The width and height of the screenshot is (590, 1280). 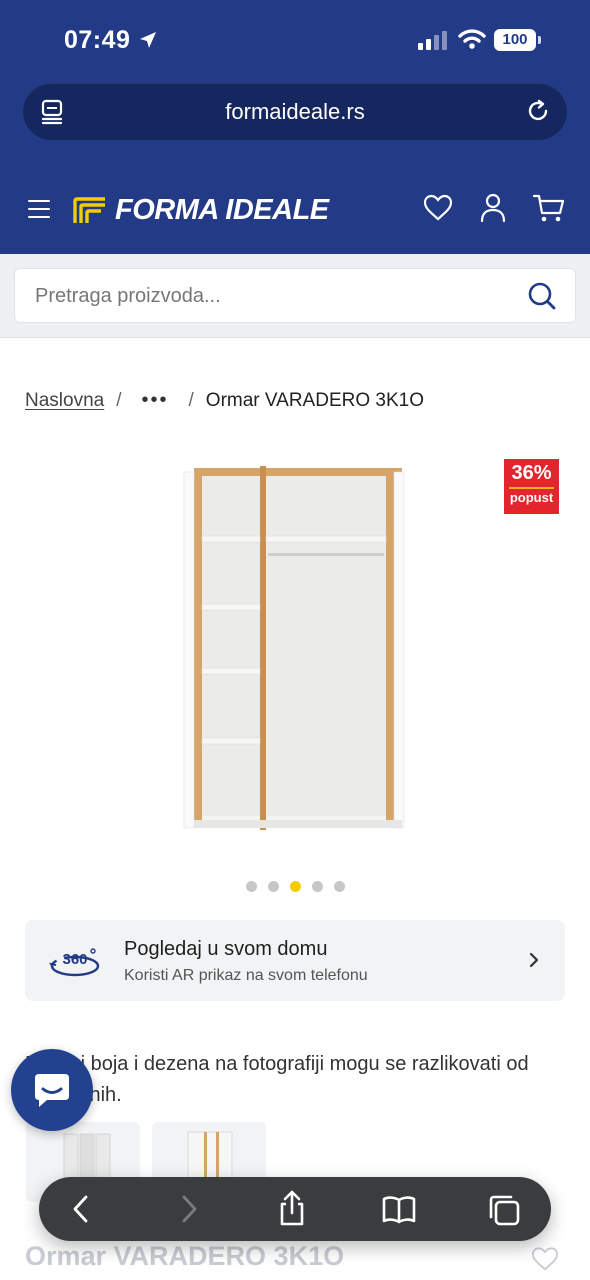 I want to click on chevron-right-icon, so click(x=534, y=960).